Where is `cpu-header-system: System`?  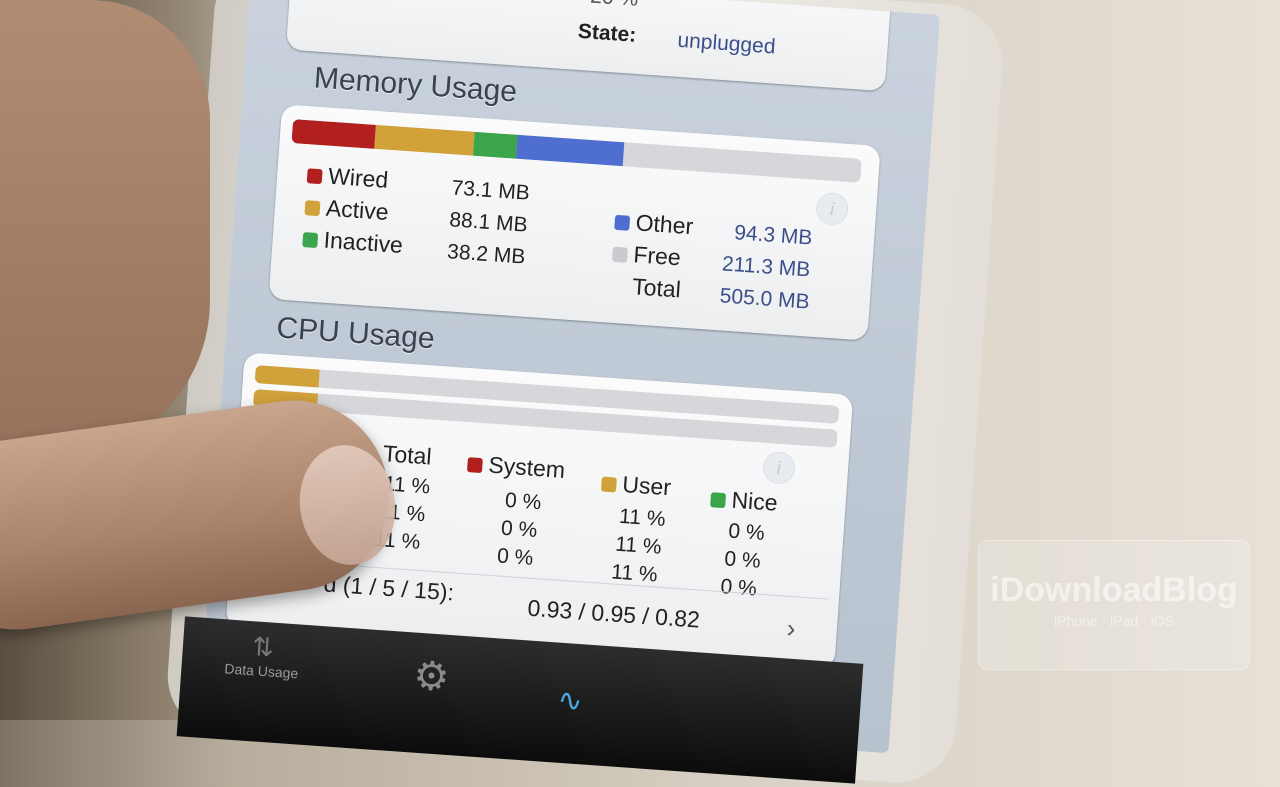 cpu-header-system: System is located at coordinates (516, 467).